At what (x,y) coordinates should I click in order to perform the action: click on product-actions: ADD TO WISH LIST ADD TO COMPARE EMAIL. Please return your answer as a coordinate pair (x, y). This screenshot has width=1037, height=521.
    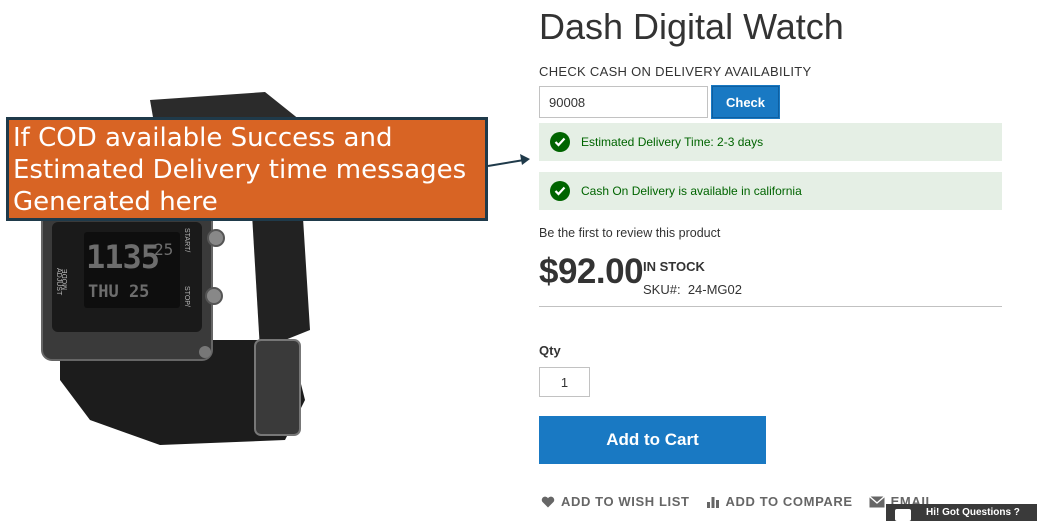
    Looking at the image, I should click on (737, 501).